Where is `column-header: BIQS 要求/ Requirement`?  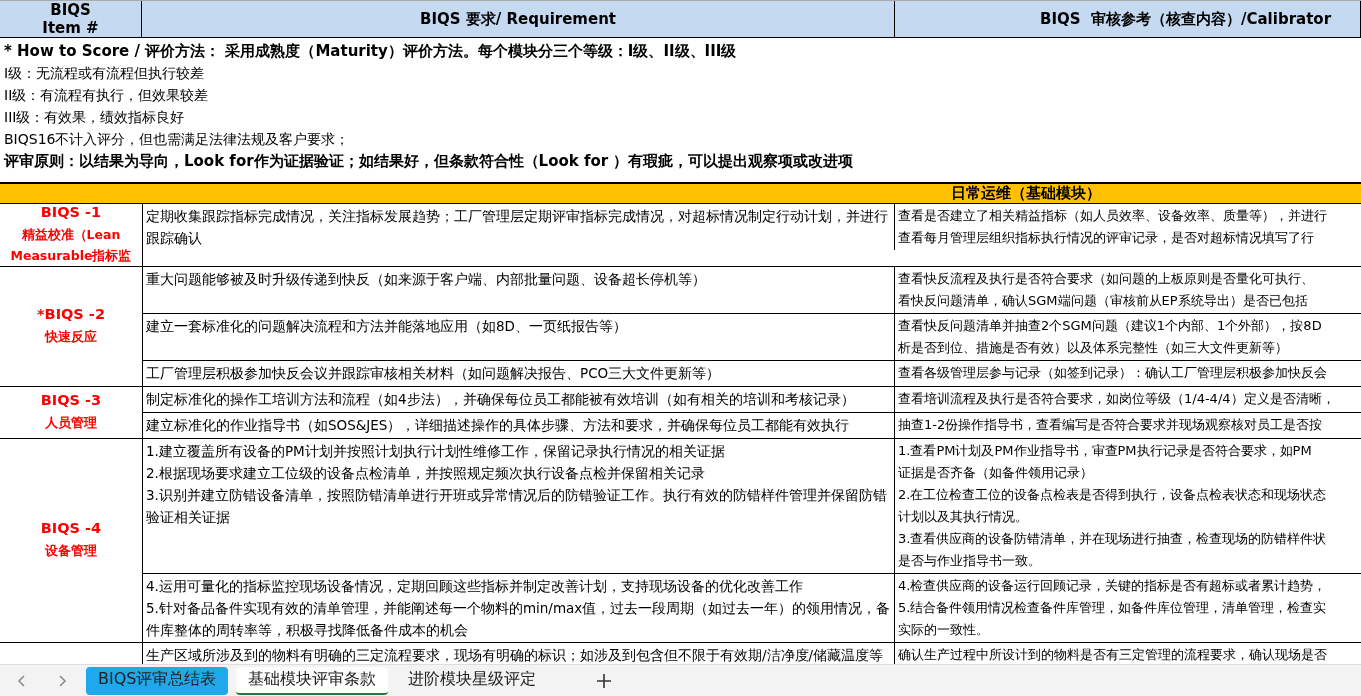 column-header: BIQS 要求/ Requirement is located at coordinates (518, 19).